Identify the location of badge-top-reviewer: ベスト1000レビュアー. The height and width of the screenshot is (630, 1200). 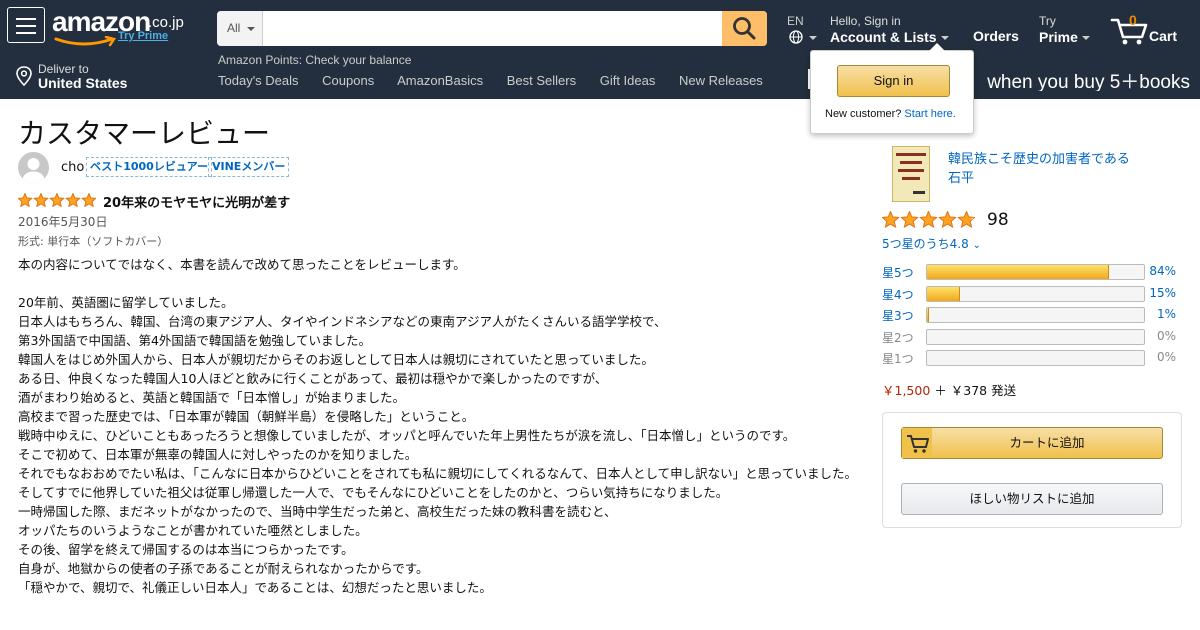
(149, 167).